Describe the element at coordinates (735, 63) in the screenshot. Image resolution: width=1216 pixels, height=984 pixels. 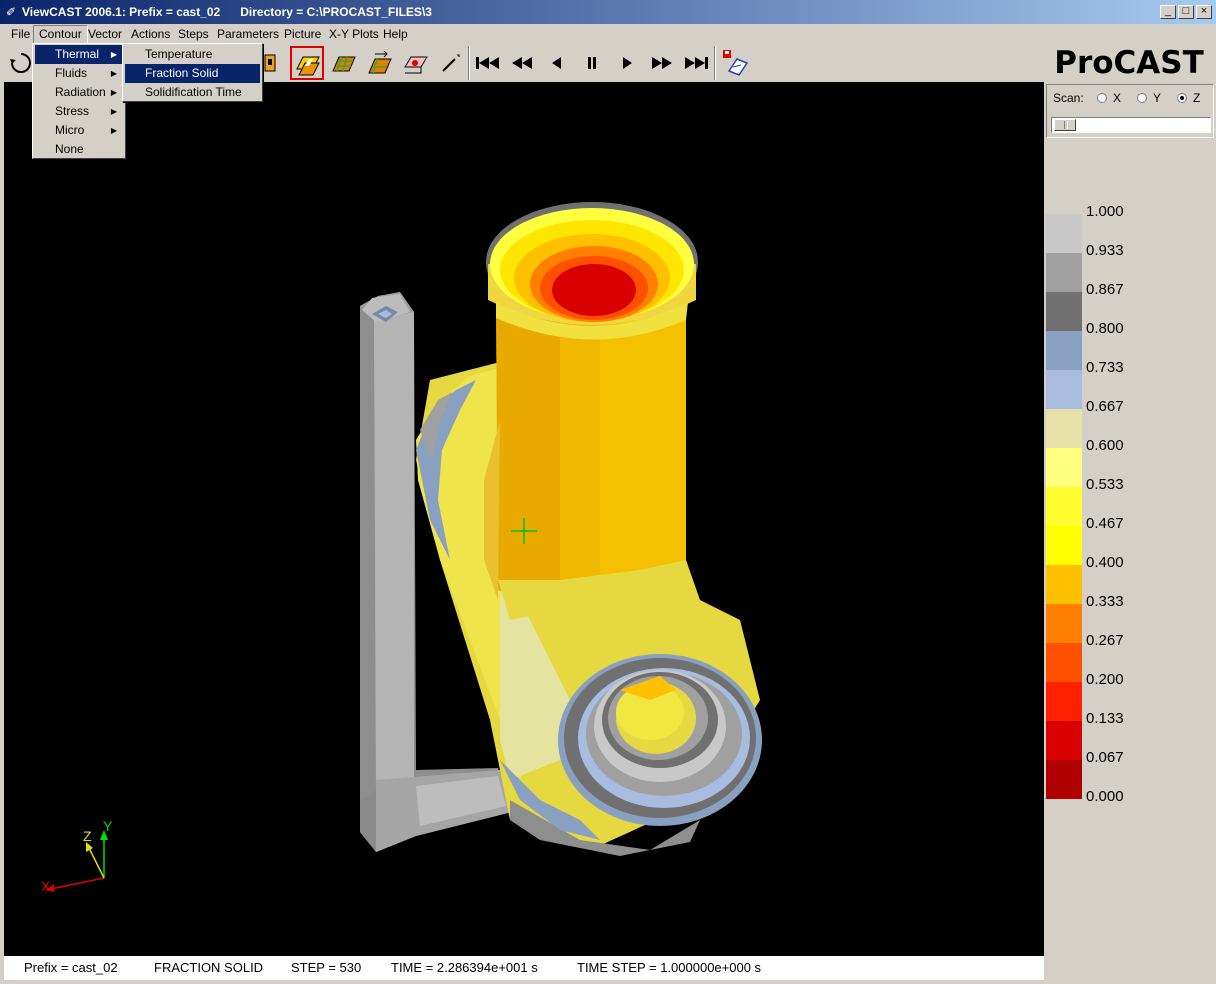
I see `save-image-icon` at that location.